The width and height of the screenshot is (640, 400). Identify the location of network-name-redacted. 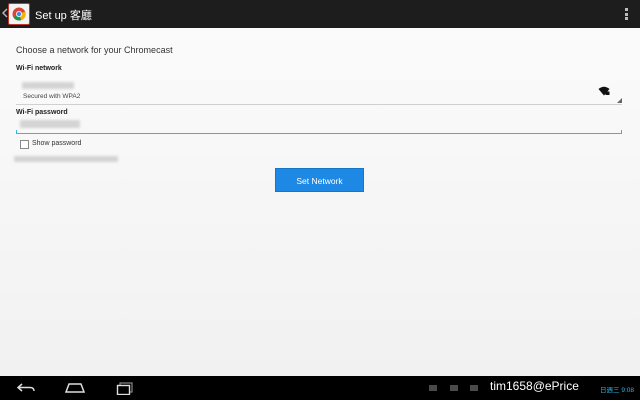
(48, 85).